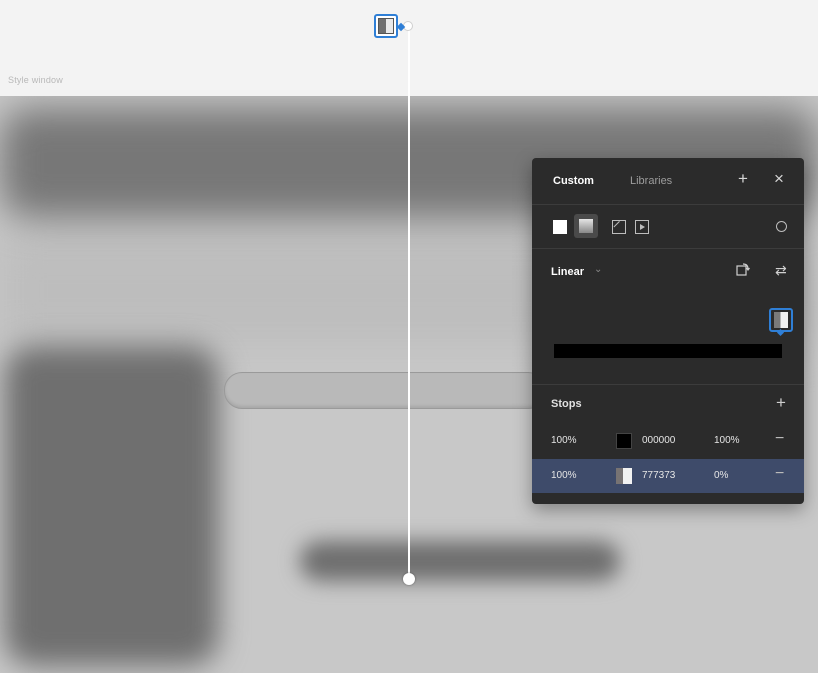  Describe the element at coordinates (409, 302) in the screenshot. I see `gradient-guide-line` at that location.